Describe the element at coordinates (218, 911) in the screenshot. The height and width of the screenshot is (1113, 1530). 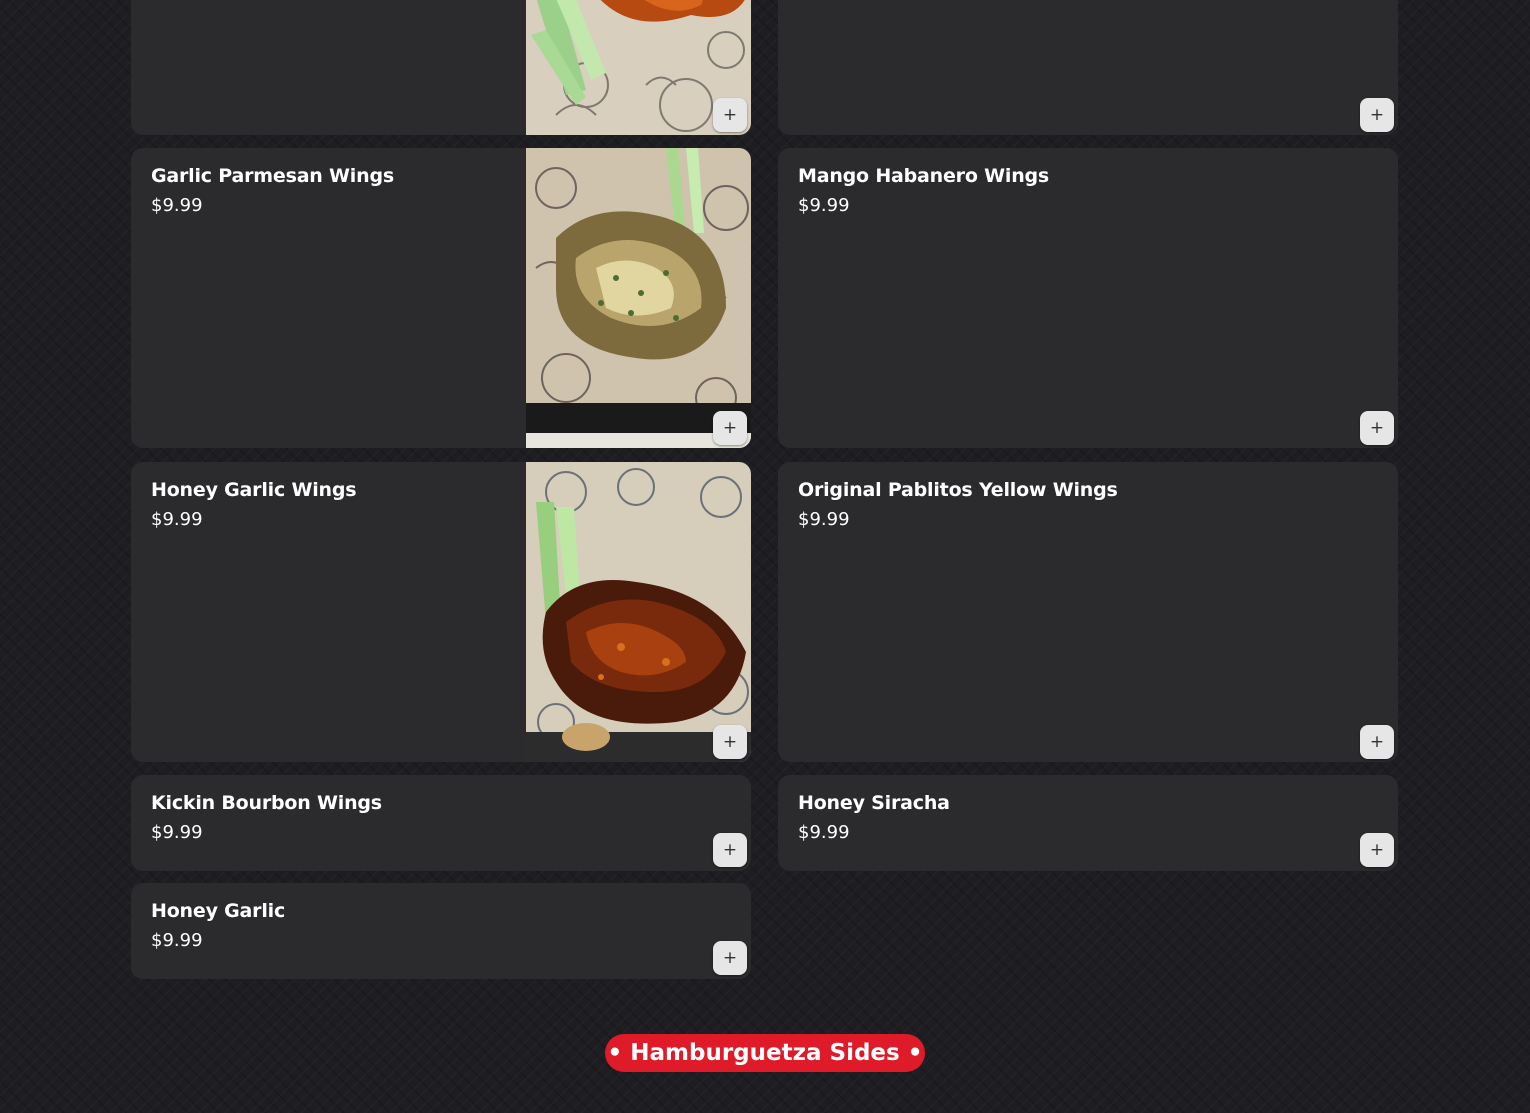
I see `menu-item-title: Honey Garlic` at that location.